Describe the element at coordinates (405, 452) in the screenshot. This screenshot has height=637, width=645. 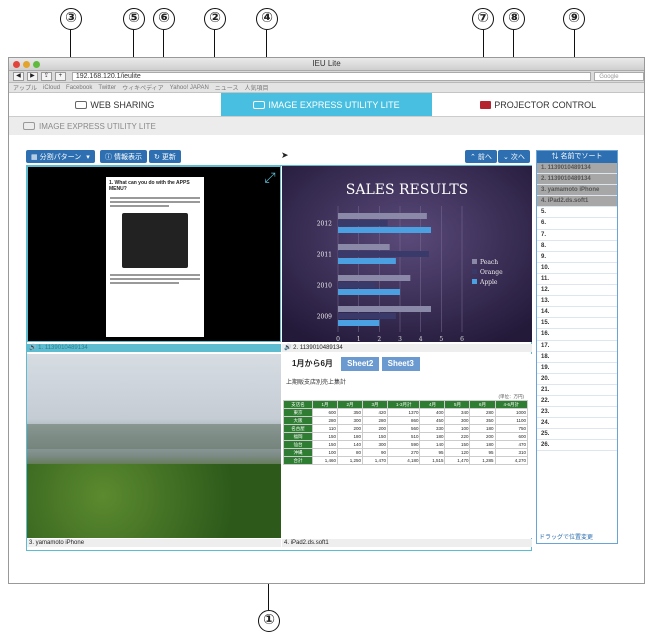
I see `table-row: 沖縄 100 80 90 270 95 120 95 310` at that location.